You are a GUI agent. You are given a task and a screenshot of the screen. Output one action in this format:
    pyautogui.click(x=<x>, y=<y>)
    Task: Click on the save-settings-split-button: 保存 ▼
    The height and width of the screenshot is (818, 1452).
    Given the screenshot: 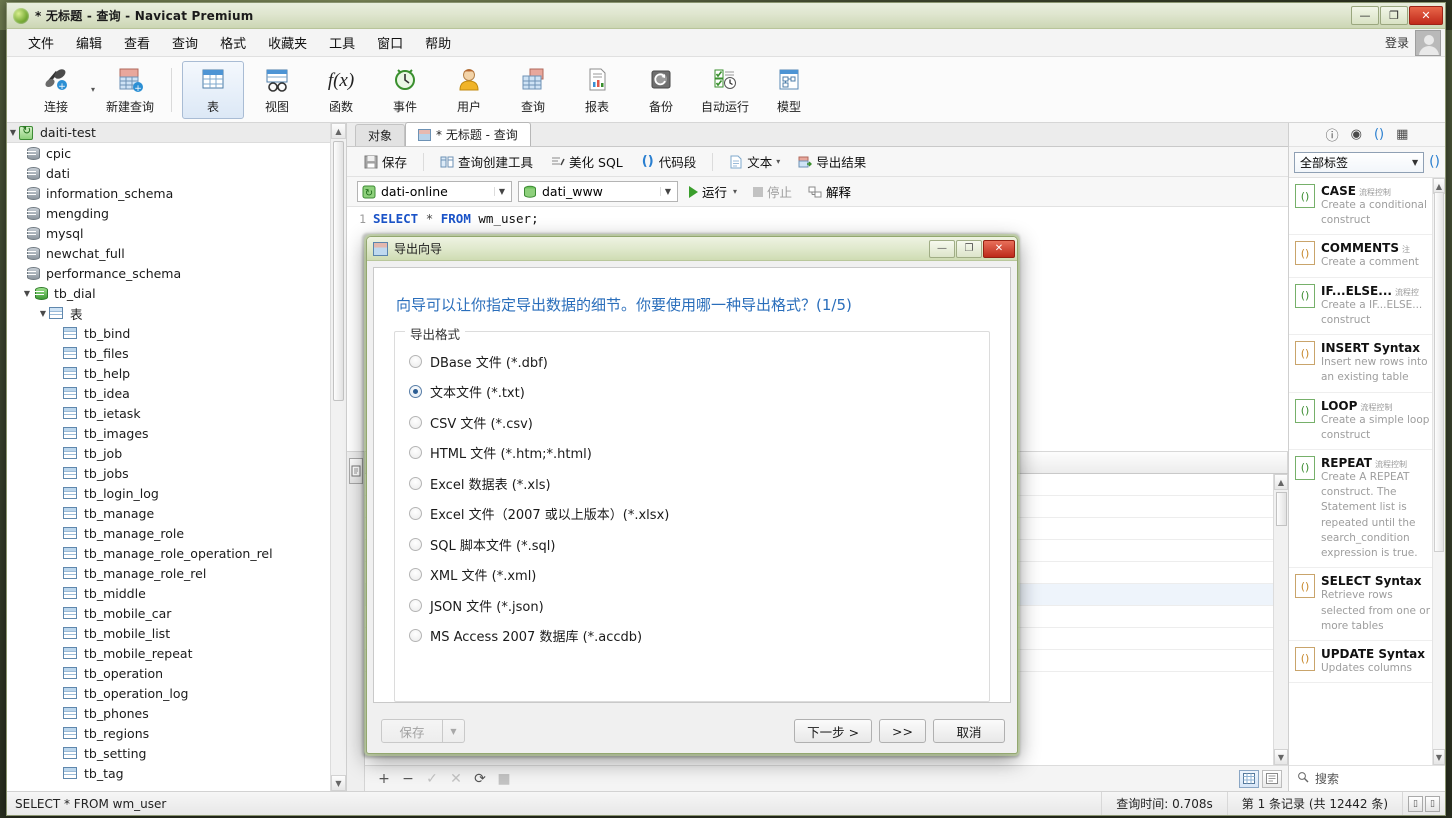 What is the action you would take?
    pyautogui.click(x=423, y=731)
    